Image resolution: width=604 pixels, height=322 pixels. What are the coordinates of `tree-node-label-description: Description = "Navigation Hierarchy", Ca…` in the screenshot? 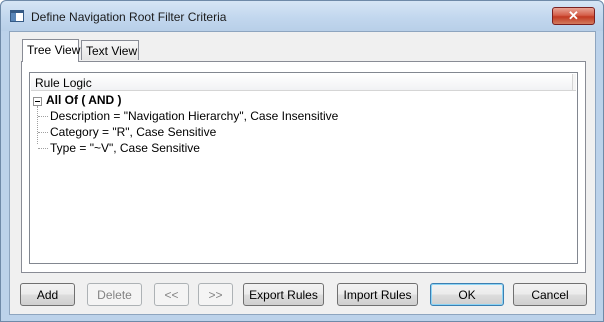 It's located at (194, 116).